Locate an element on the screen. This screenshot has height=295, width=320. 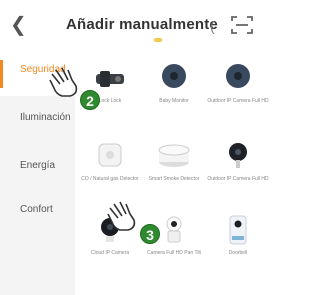
header-bar: ❮ Añadir manualmente ( is located at coordinates (135, 26).